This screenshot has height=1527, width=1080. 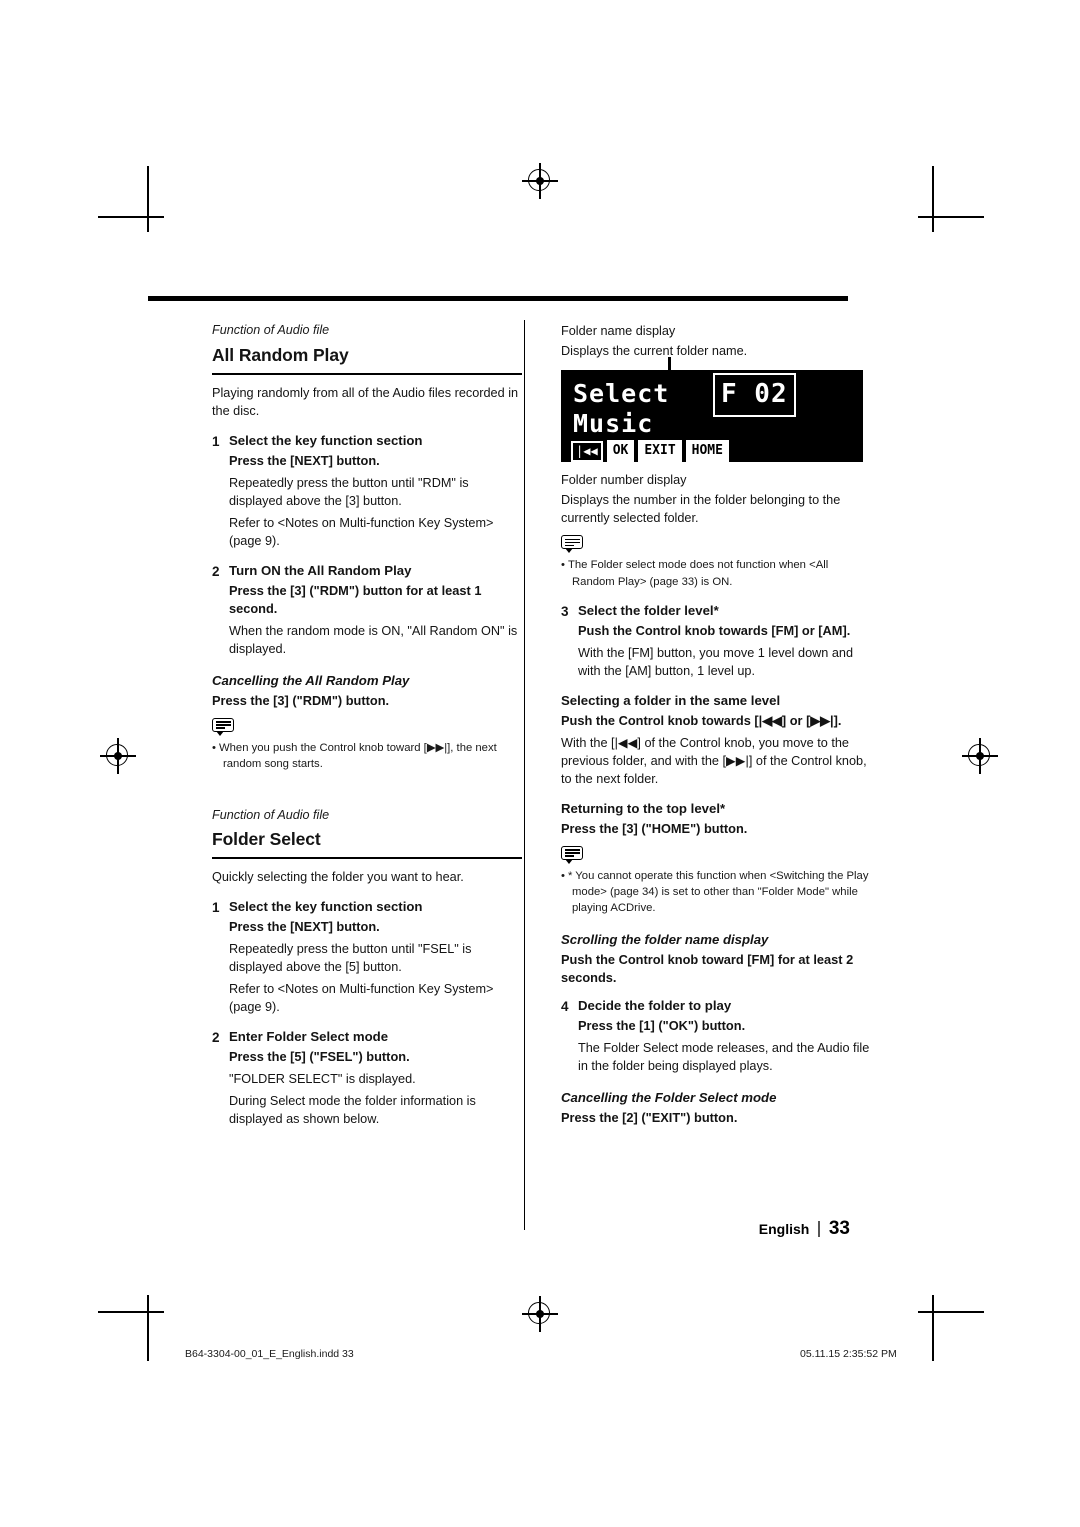 I want to click on lcd-folder-name: Music, so click(x=613, y=424).